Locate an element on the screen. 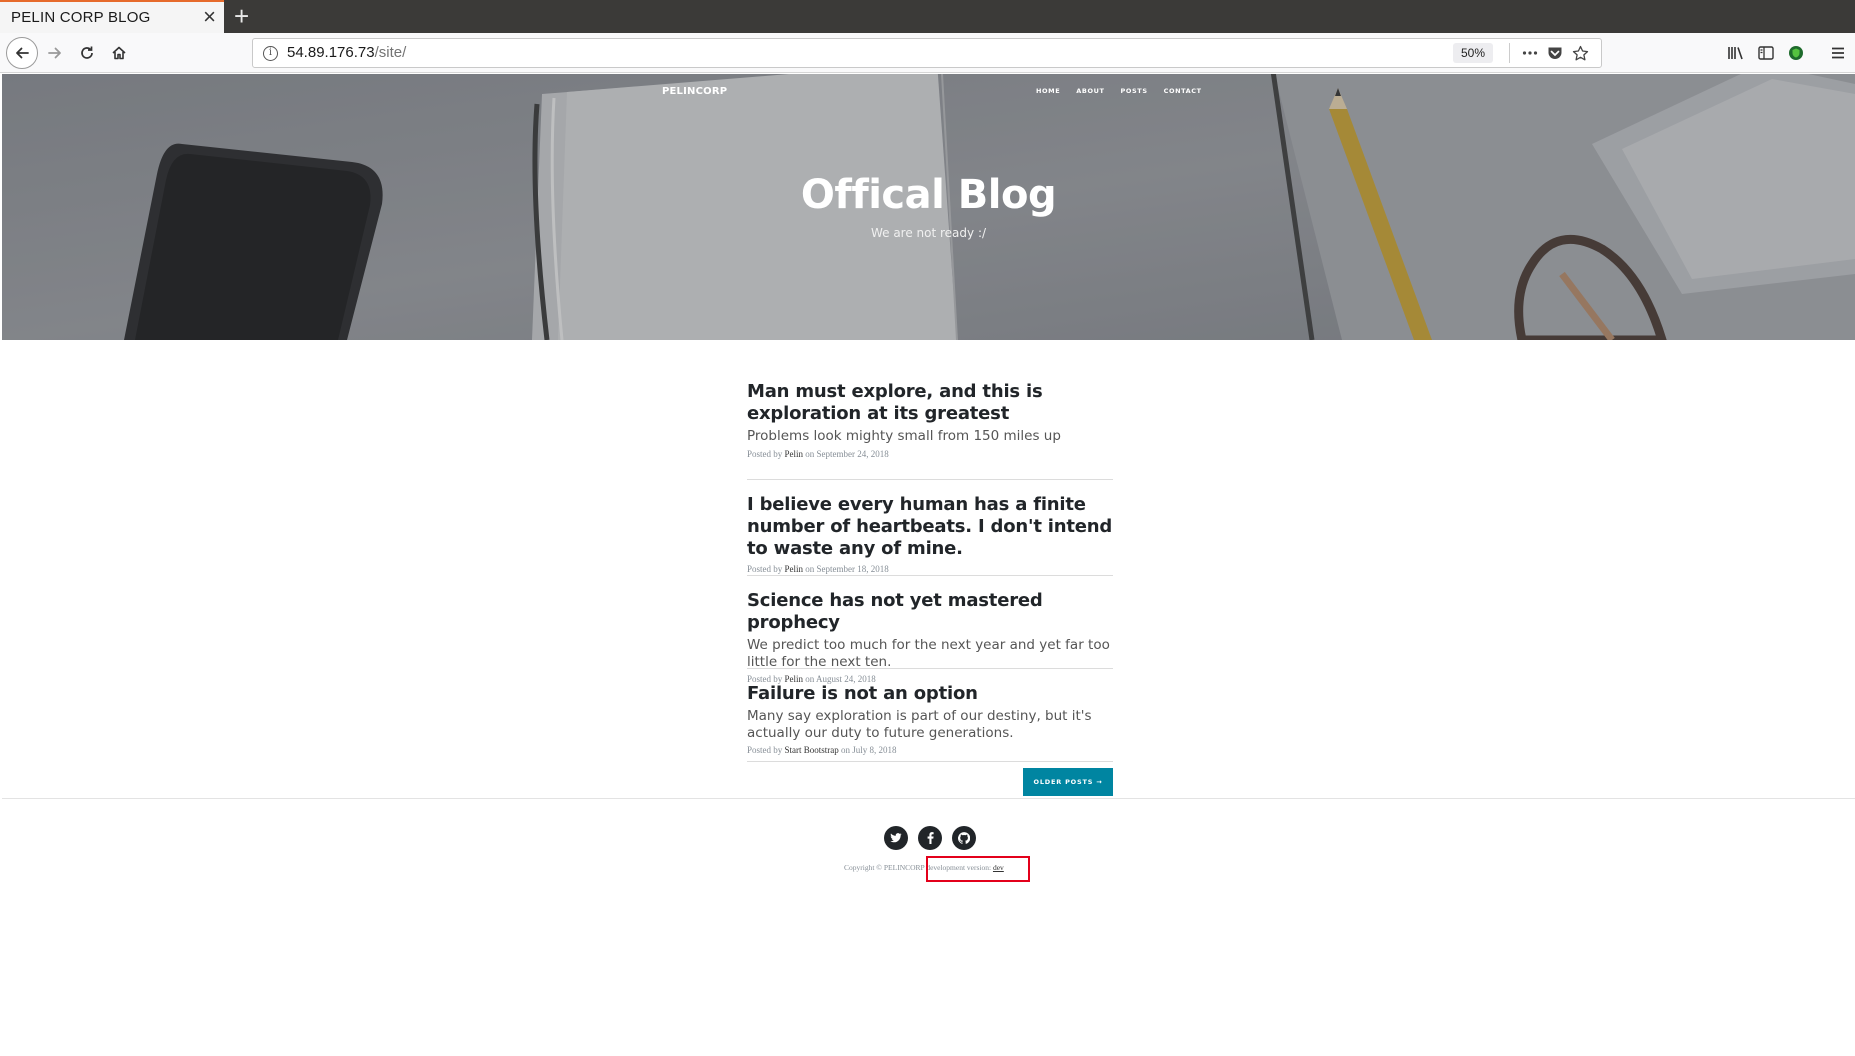  extension-shield-icon is located at coordinates (1796, 53).